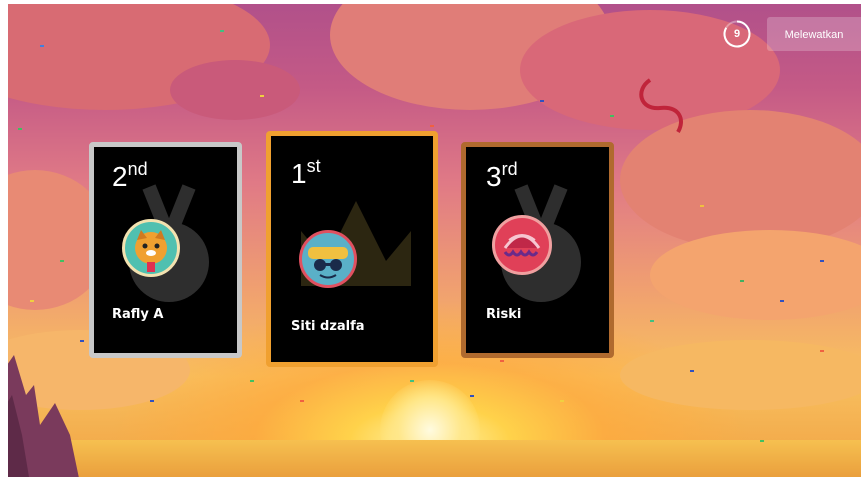 The width and height of the screenshot is (861, 483). I want to click on podium-card-first: 1st Siti dzalfa, so click(352, 249).